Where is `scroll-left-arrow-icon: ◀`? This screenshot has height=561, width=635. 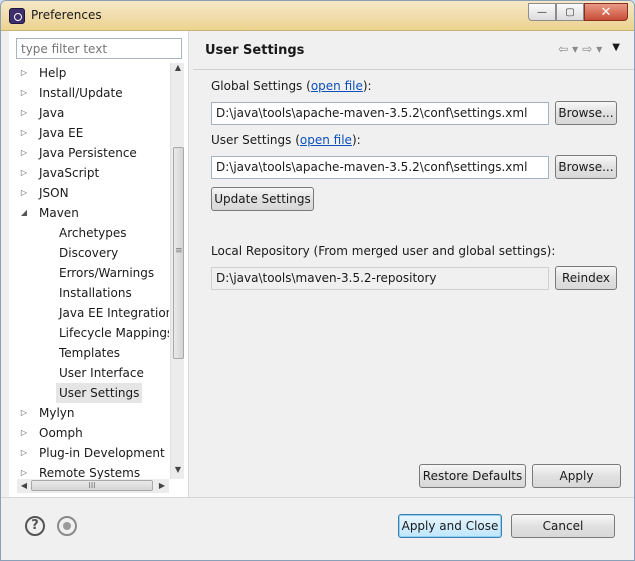 scroll-left-arrow-icon: ◀ is located at coordinates (24, 486).